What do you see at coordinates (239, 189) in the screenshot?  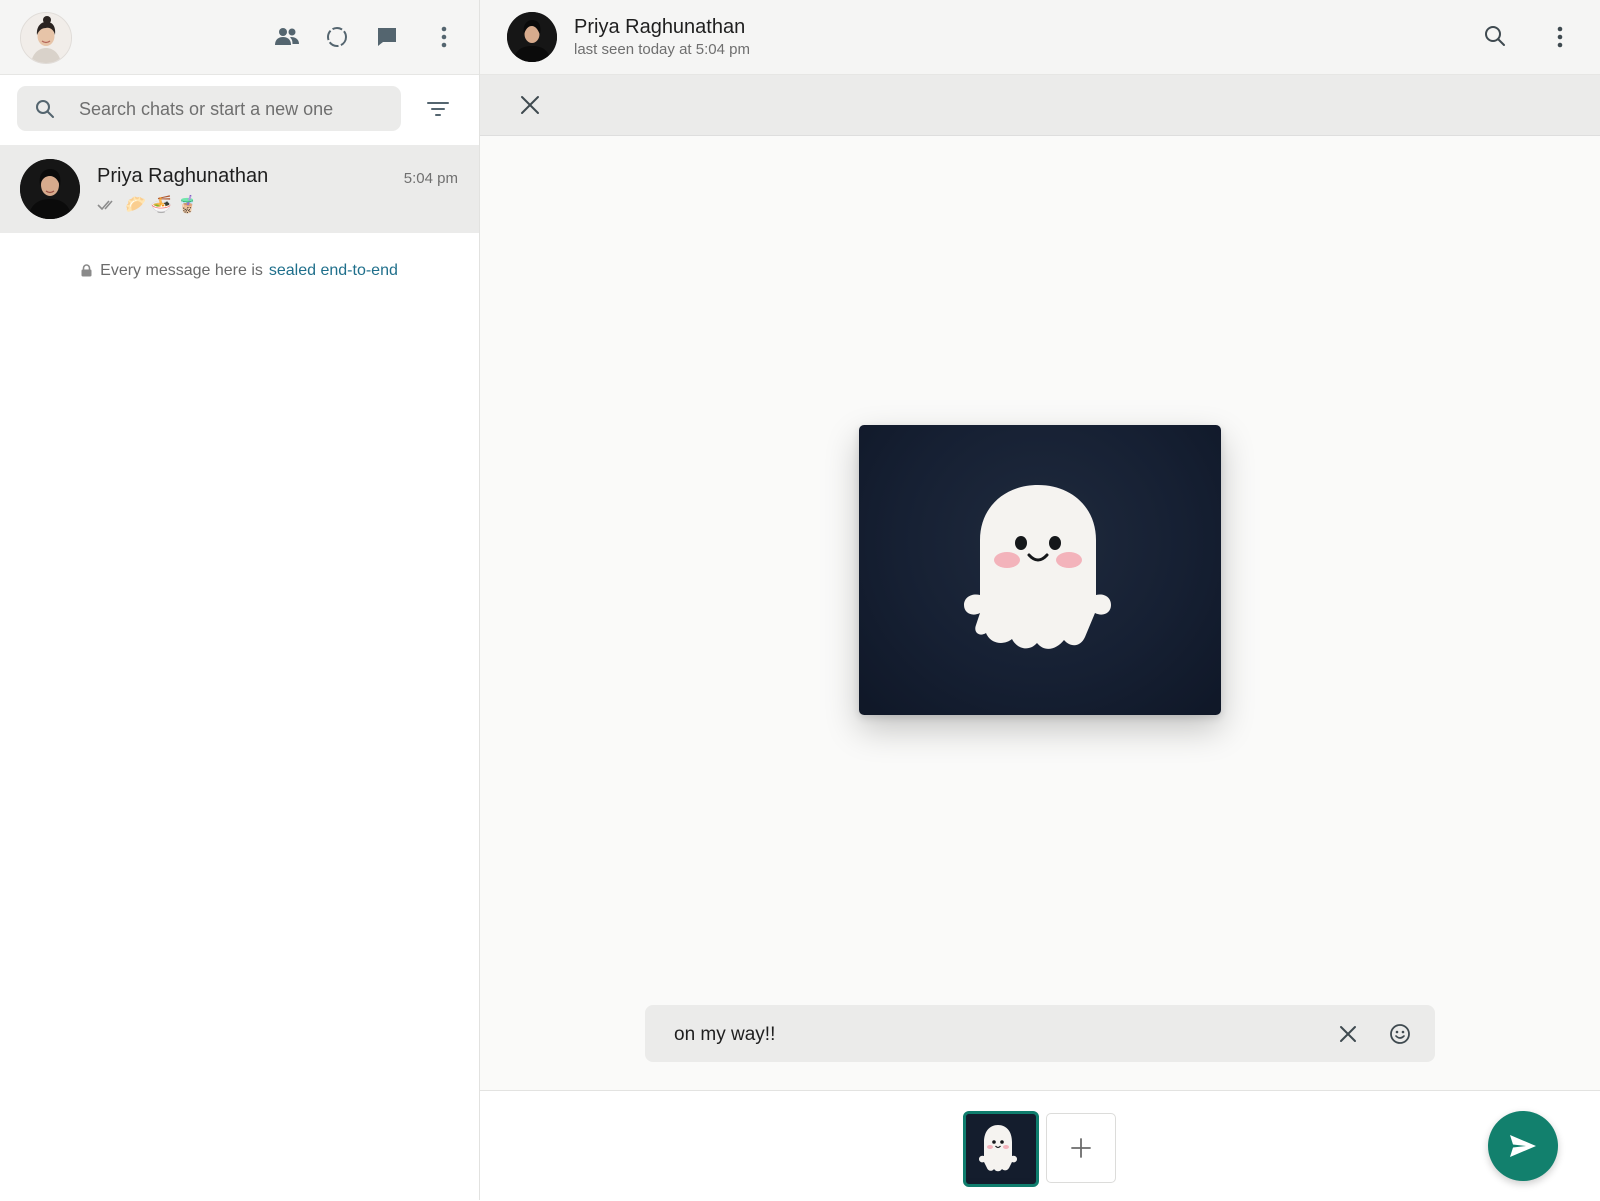 I see `chat-list-item: Priya Raghunathan 5:04 pm 🥟 🍜 🧋` at bounding box center [239, 189].